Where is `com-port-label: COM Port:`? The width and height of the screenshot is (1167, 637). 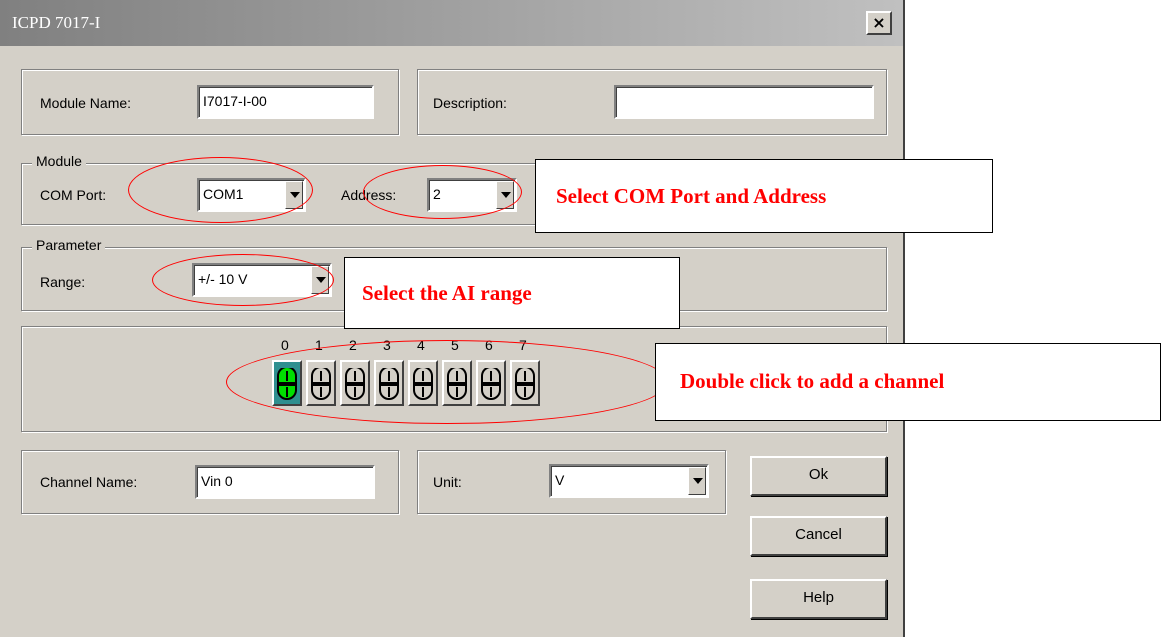 com-port-label: COM Port: is located at coordinates (73, 195).